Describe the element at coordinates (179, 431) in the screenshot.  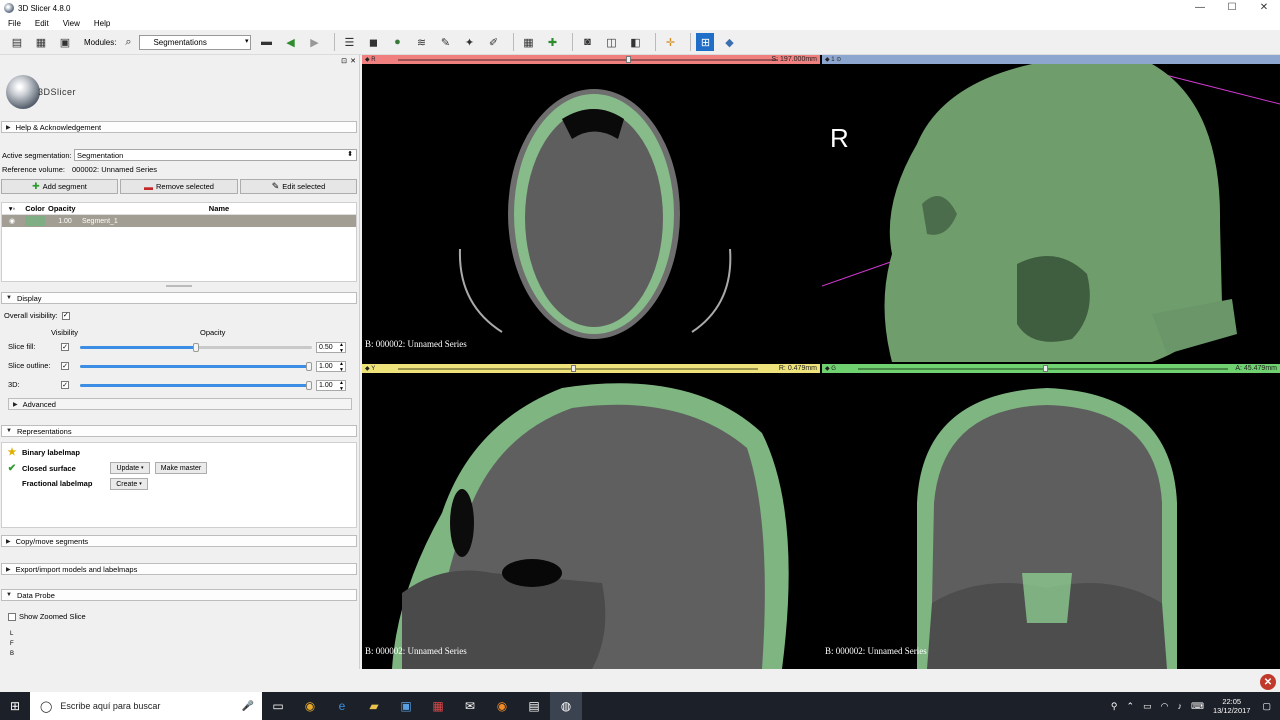
I see `representations-section-header: ▼ Representations` at that location.